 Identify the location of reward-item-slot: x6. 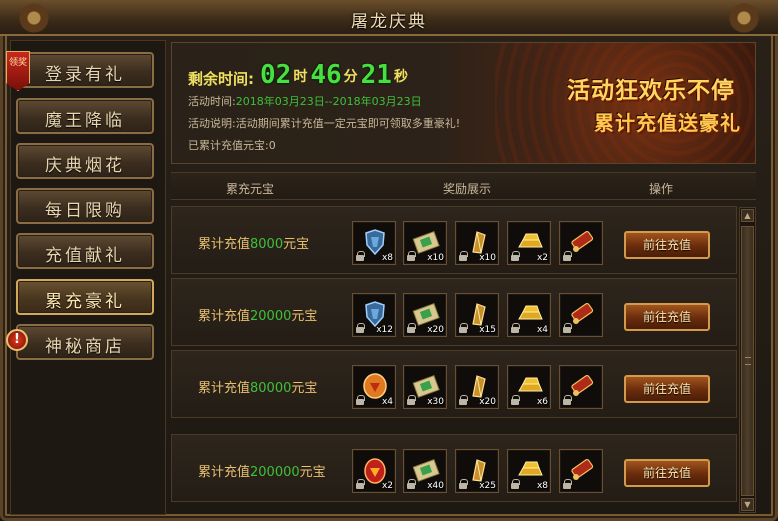
(529, 387).